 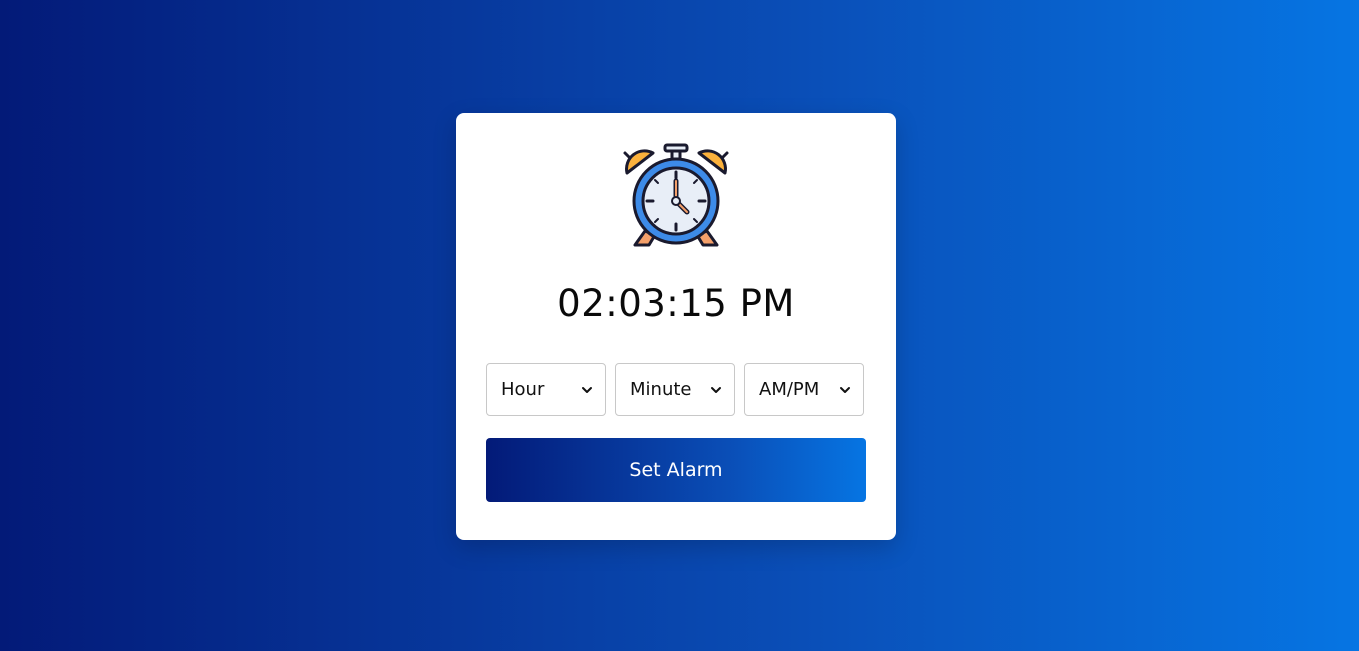 I want to click on hour-select: Hour, so click(x=546, y=389).